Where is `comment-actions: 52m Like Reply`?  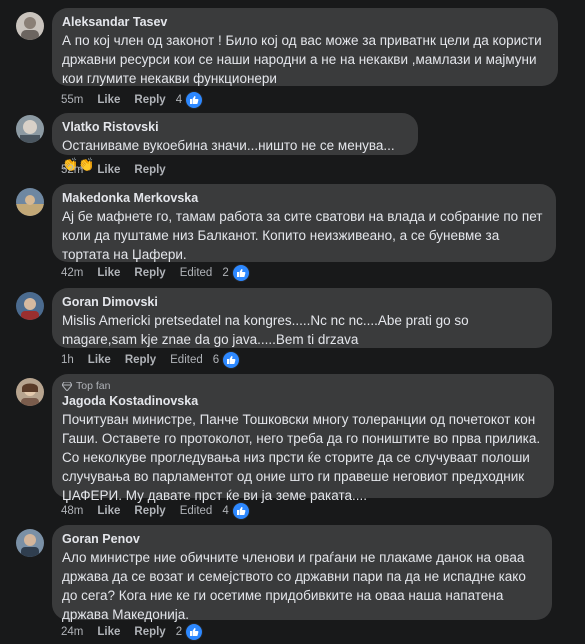
comment-actions: 52m Like Reply is located at coordinates (120, 170).